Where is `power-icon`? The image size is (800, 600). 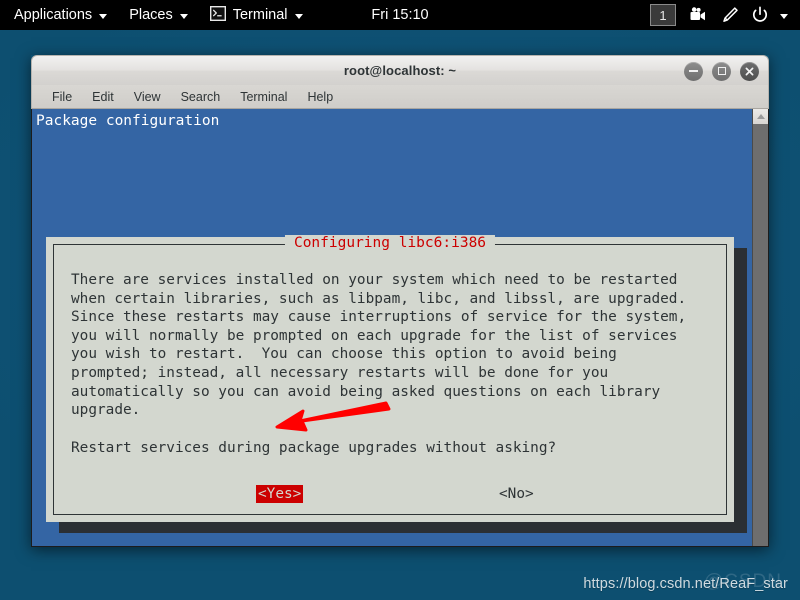
power-icon is located at coordinates (760, 15).